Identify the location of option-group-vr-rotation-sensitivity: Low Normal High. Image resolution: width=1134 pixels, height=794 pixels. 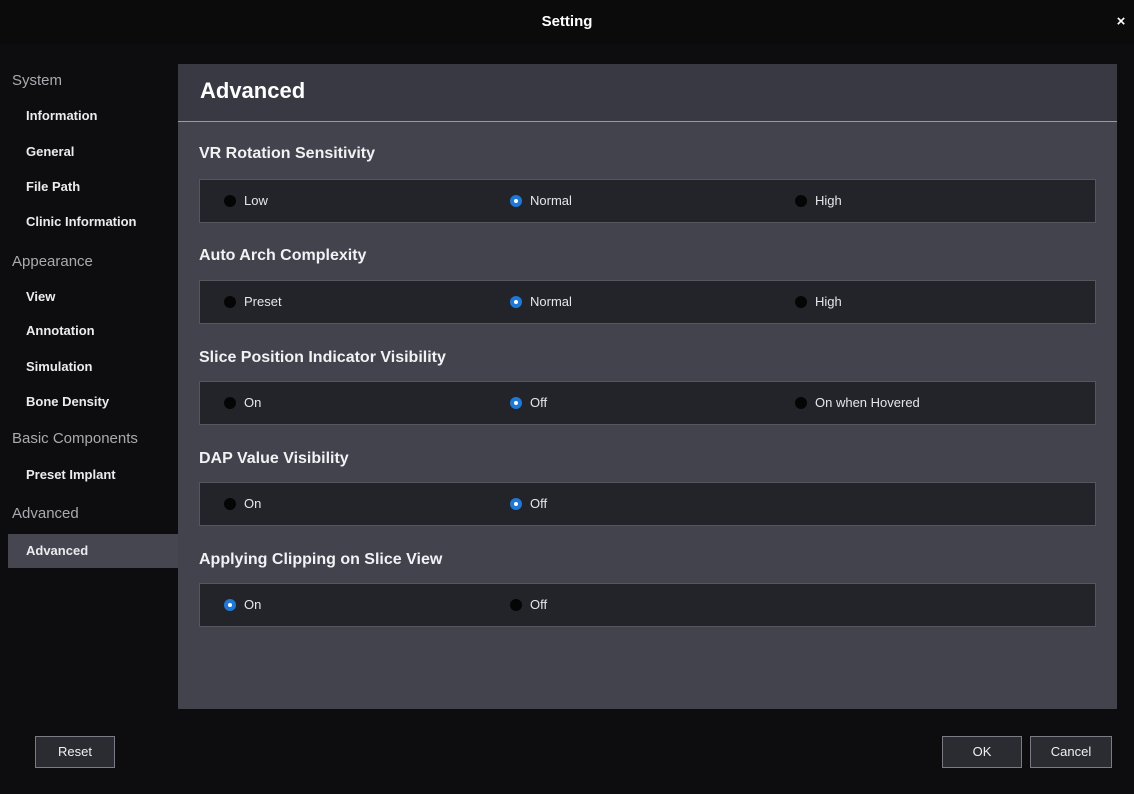
(647, 201).